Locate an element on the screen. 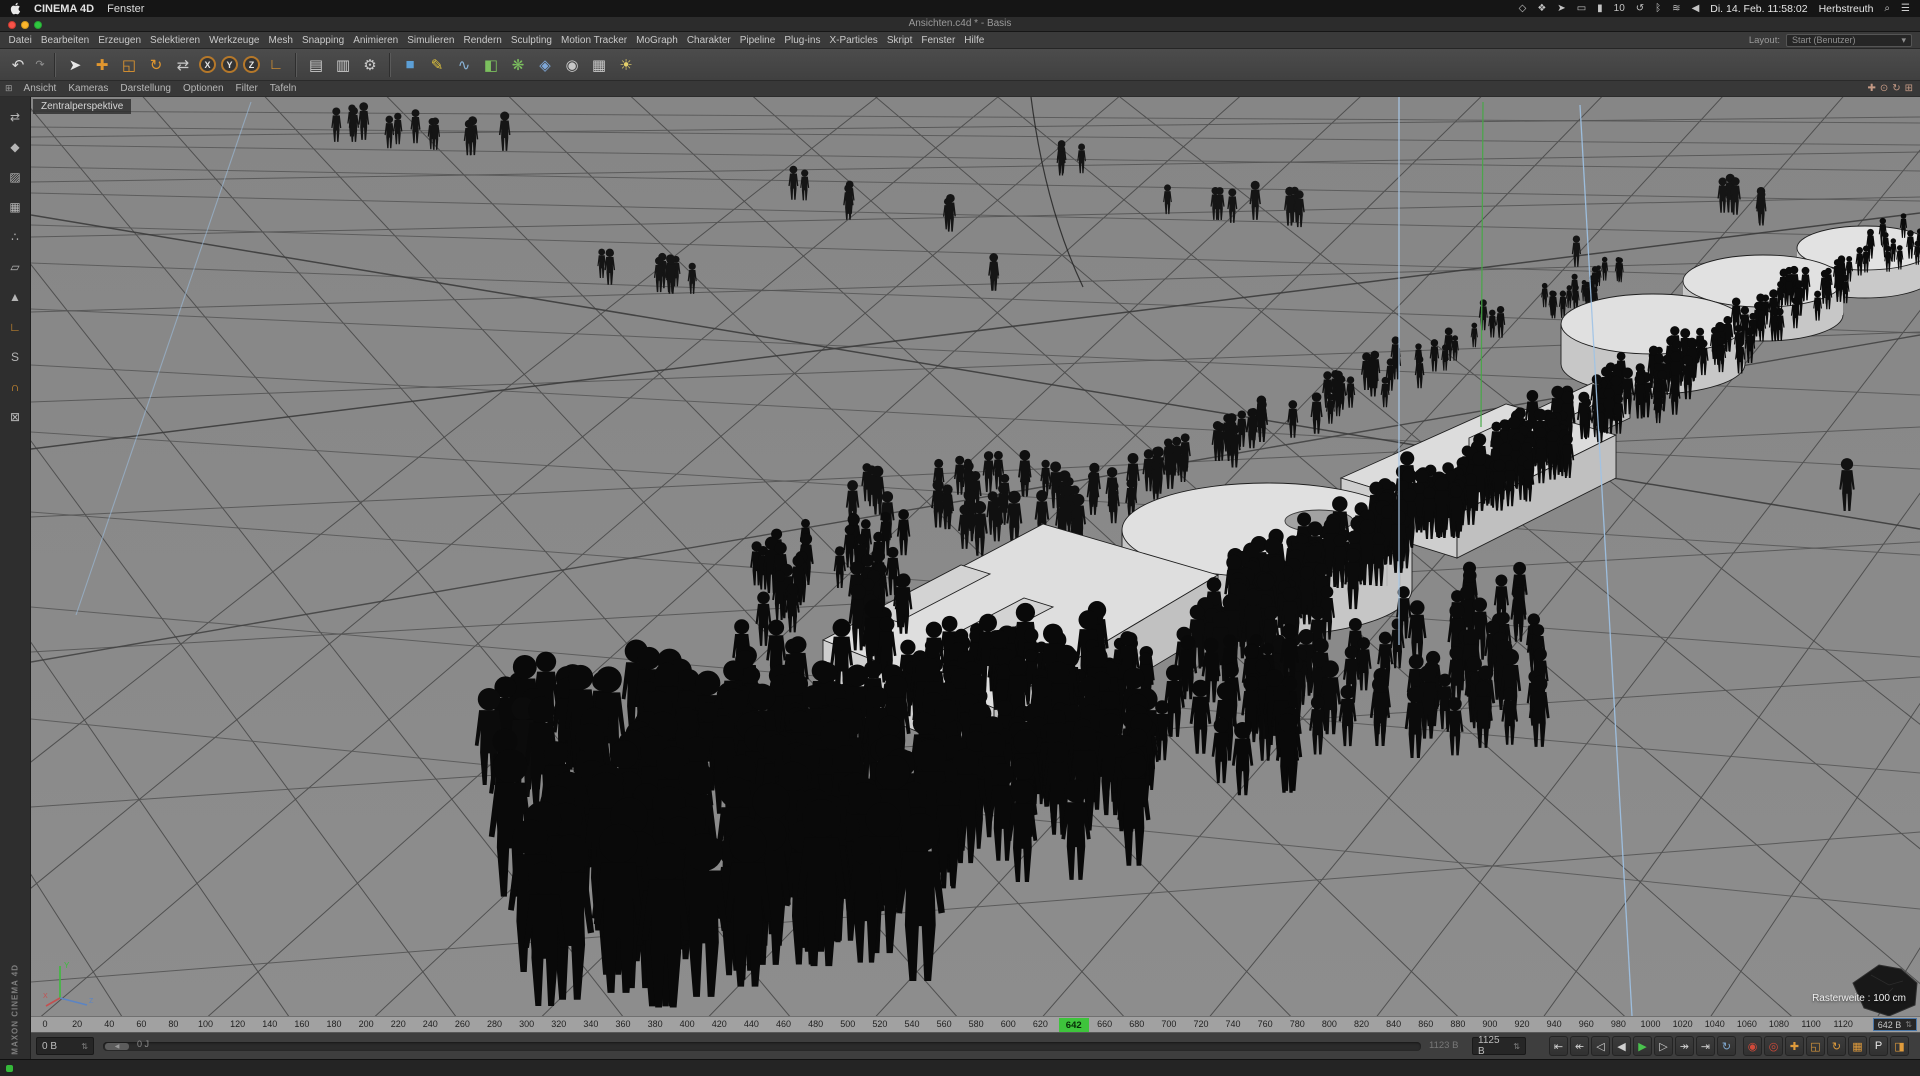 The image size is (1920, 1076). viewport-menu-filter: Filter is located at coordinates (247, 88).